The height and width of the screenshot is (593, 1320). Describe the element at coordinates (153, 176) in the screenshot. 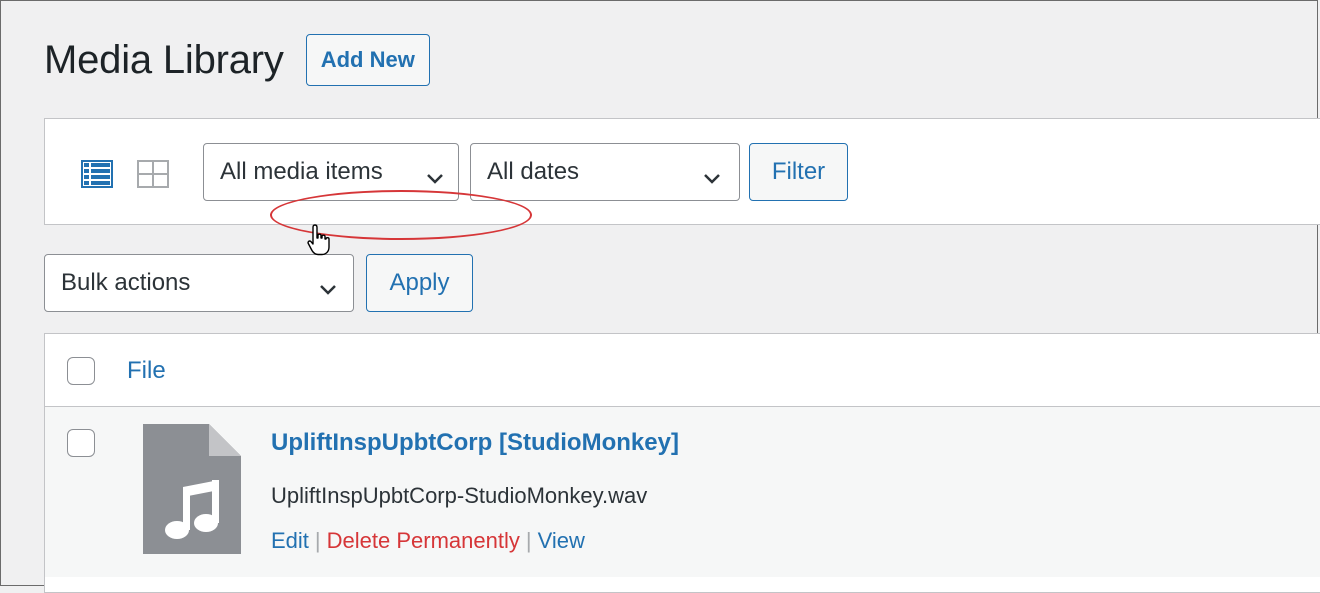

I see `grid-view-icon` at that location.